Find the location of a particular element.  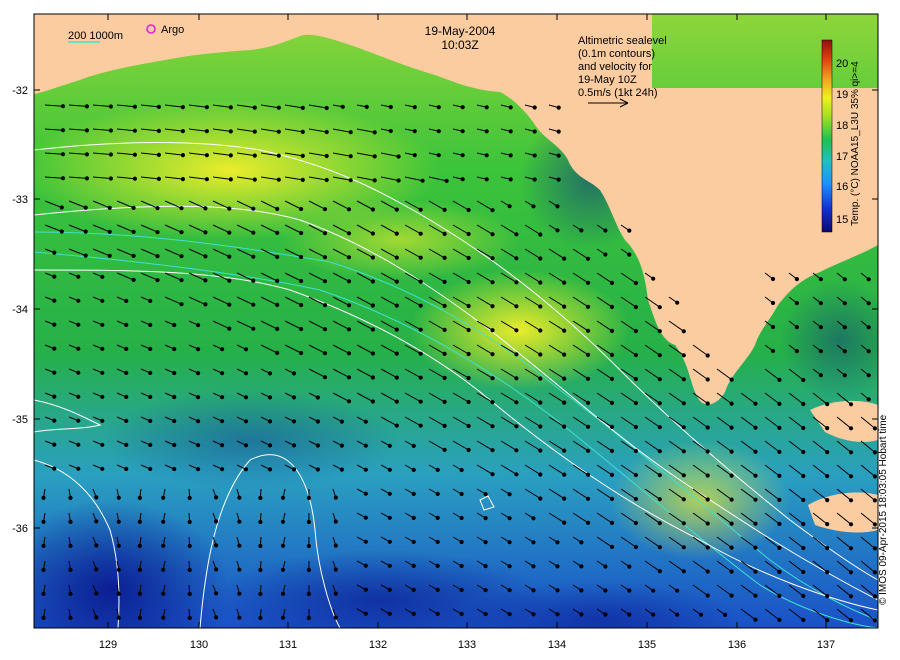

x-tick-label: 136 is located at coordinates (737, 645).